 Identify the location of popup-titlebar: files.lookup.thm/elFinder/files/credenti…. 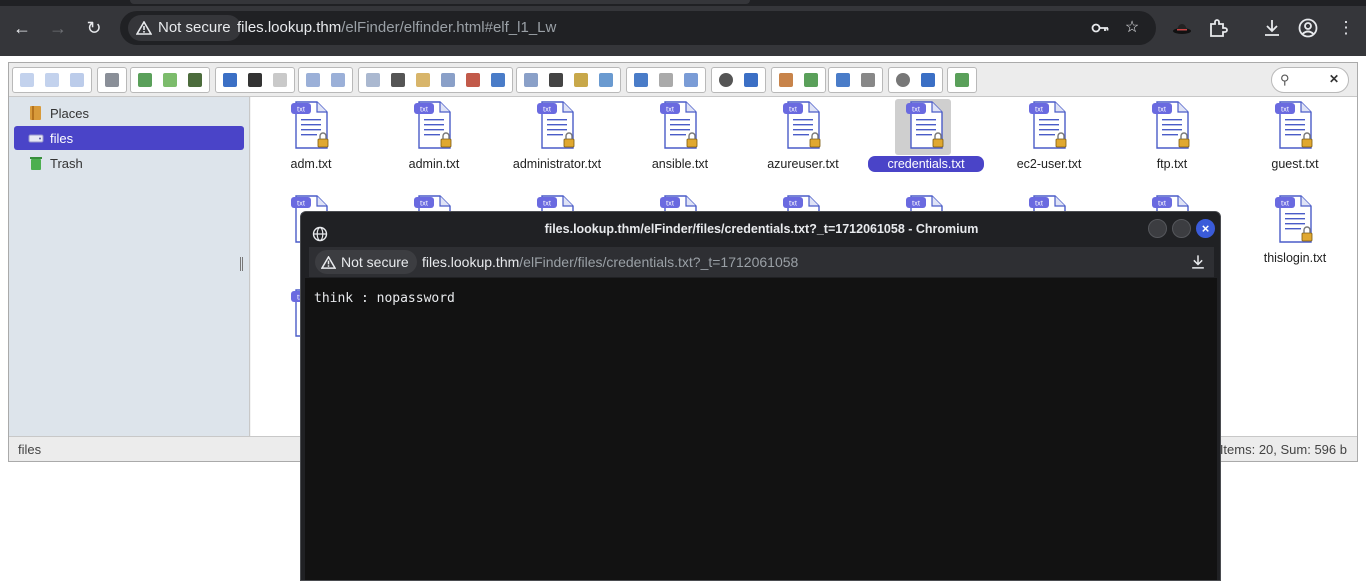
(760, 229).